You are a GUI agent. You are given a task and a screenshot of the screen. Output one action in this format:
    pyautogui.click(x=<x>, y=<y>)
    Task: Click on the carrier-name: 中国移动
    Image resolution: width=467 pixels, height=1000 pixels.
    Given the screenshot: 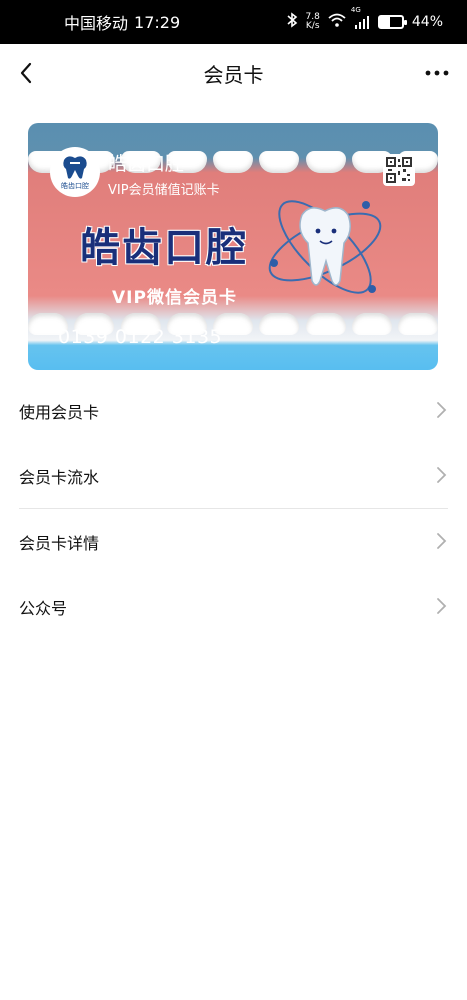 What is the action you would take?
    pyautogui.click(x=96, y=23)
    